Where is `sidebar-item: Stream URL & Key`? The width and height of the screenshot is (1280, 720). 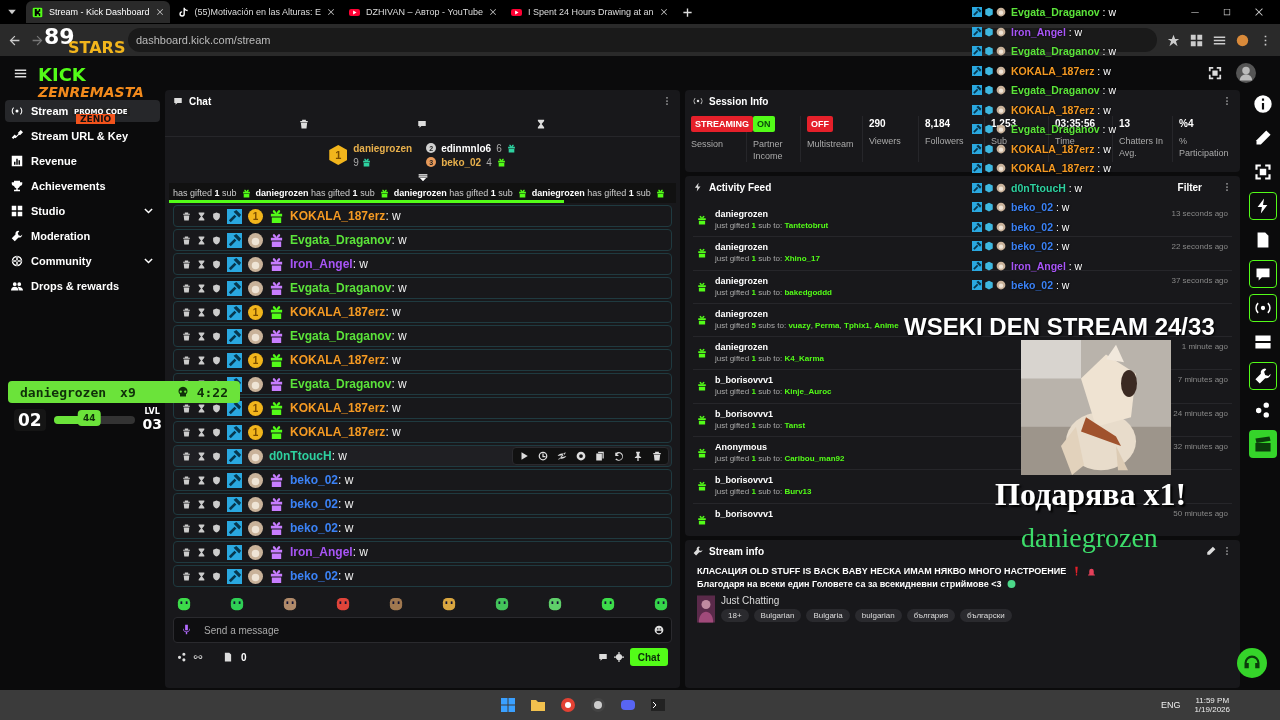
sidebar-item: Stream URL & Key is located at coordinates (82, 136).